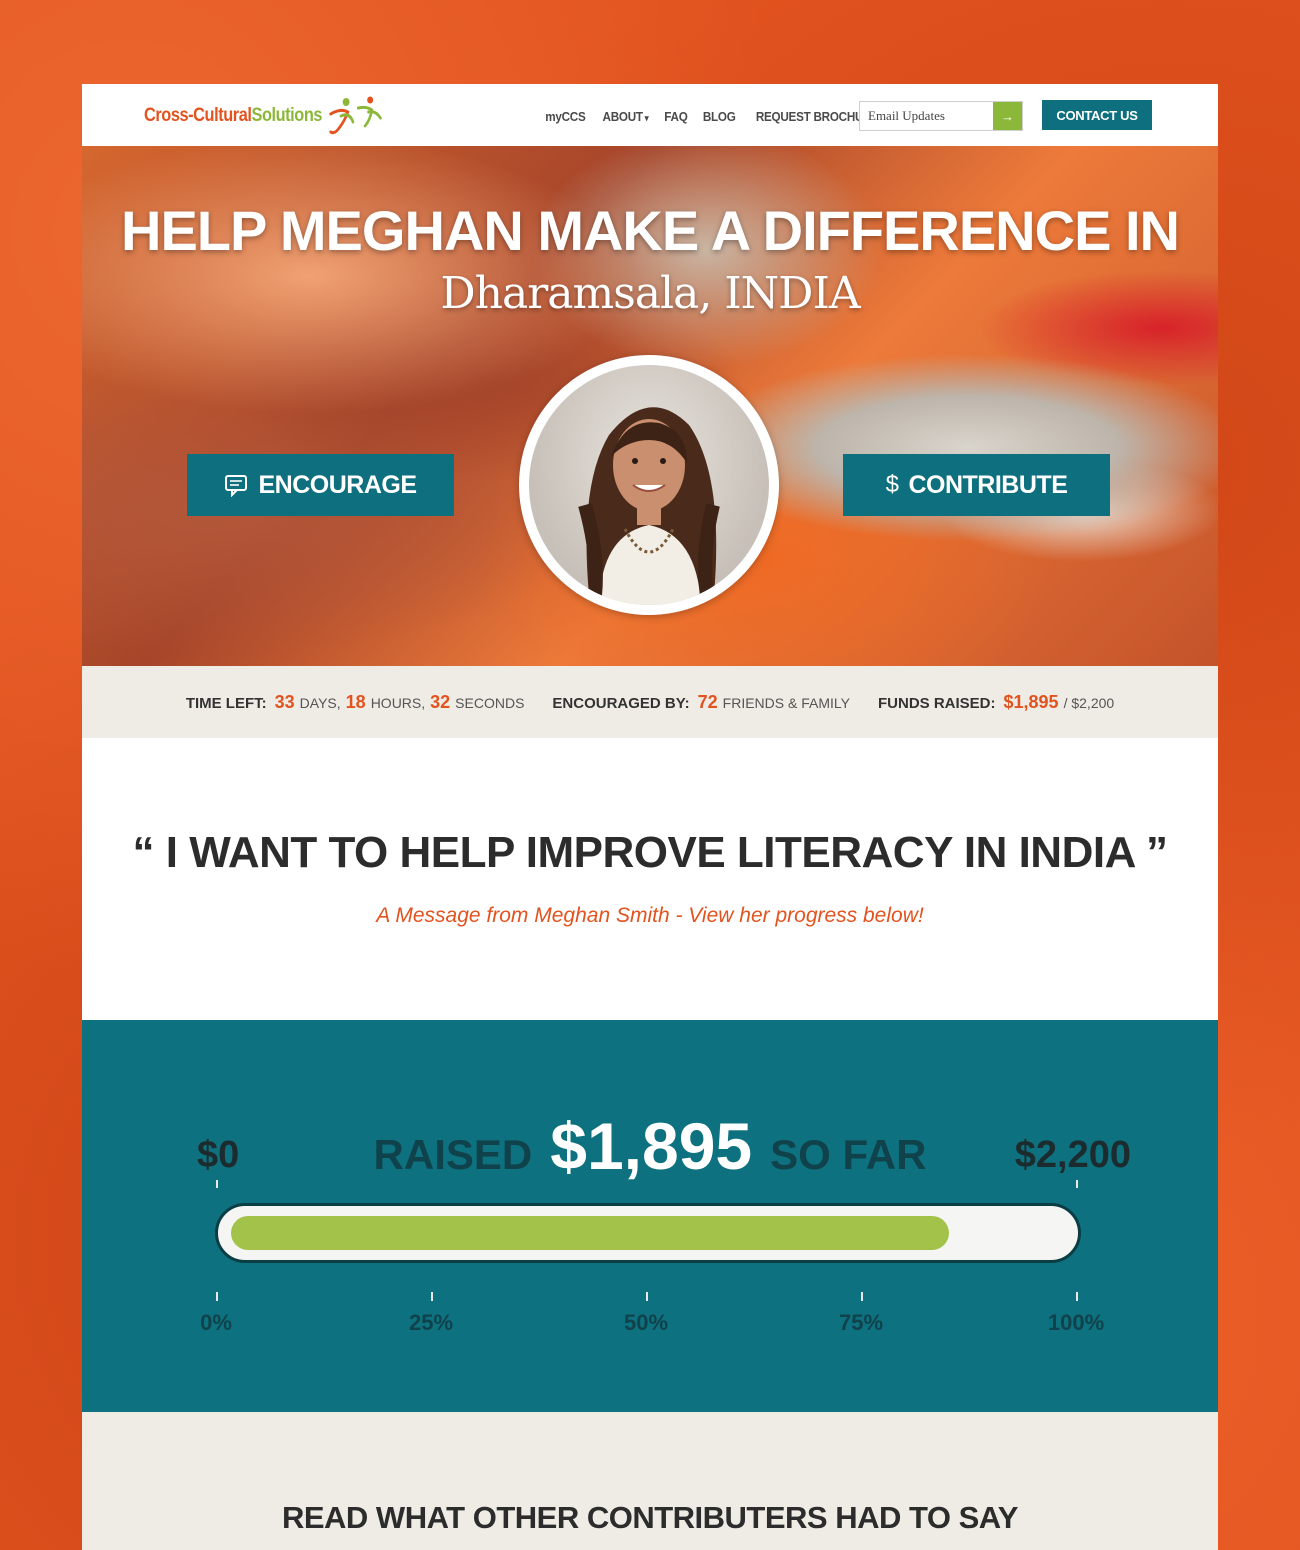 Image resolution: width=1300 pixels, height=1550 pixels. I want to click on encouraged-count: 72, so click(707, 701).